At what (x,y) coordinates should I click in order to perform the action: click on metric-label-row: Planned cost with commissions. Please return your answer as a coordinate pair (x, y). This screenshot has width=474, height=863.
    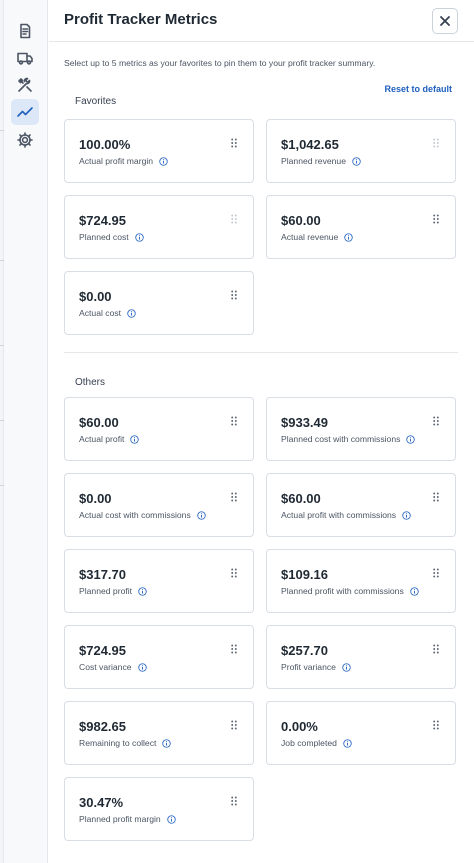
    Looking at the image, I should click on (348, 439).